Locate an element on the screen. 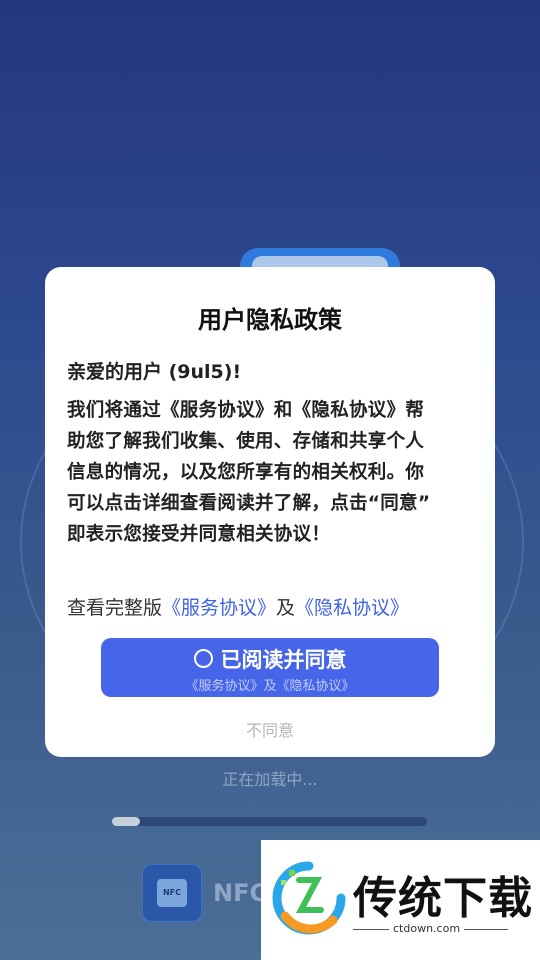 This screenshot has height=960, width=540. service-agreement-link: 《服务协议》 is located at coordinates (219, 608).